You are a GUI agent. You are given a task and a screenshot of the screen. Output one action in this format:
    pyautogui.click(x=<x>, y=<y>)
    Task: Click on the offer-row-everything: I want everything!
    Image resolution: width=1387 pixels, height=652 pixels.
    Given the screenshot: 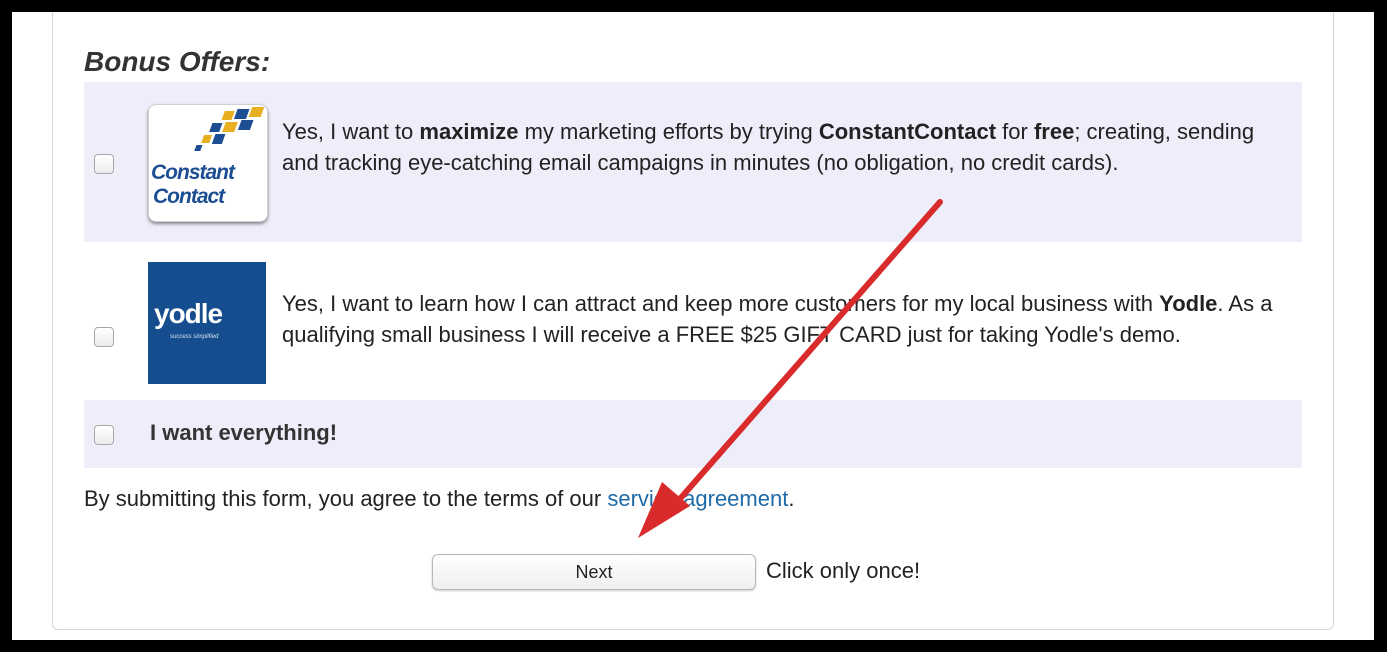 What is the action you would take?
    pyautogui.click(x=693, y=434)
    